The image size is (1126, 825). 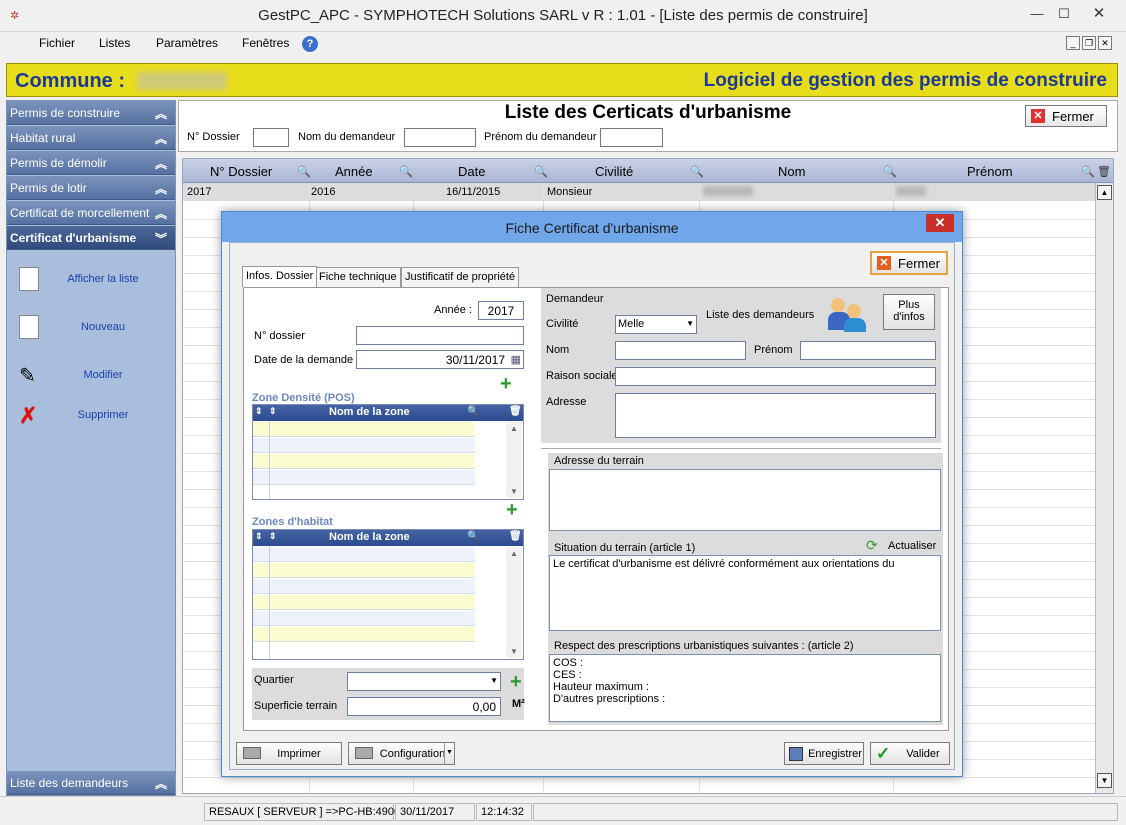 What do you see at coordinates (460, 277) in the screenshot?
I see `tab-justificatif: Justificatif de propriété` at bounding box center [460, 277].